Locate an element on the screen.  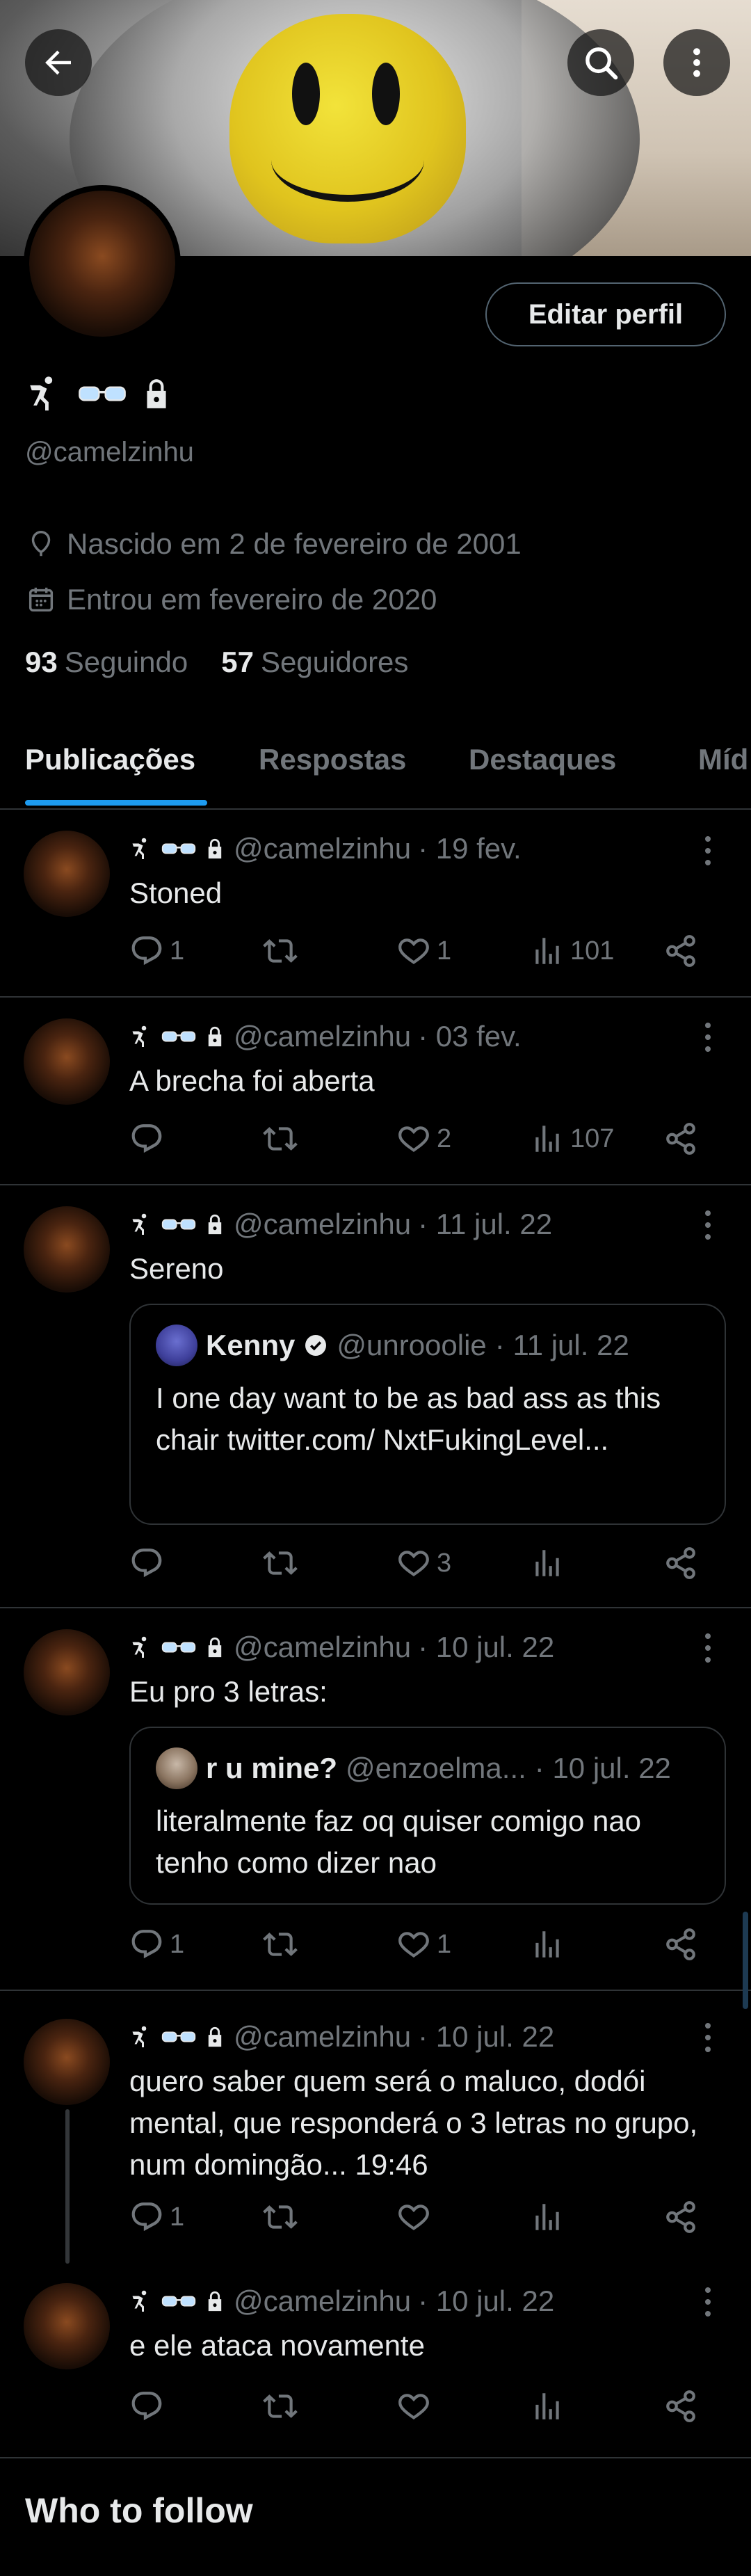
bar-chart-icon is located at coordinates (547, 2406).